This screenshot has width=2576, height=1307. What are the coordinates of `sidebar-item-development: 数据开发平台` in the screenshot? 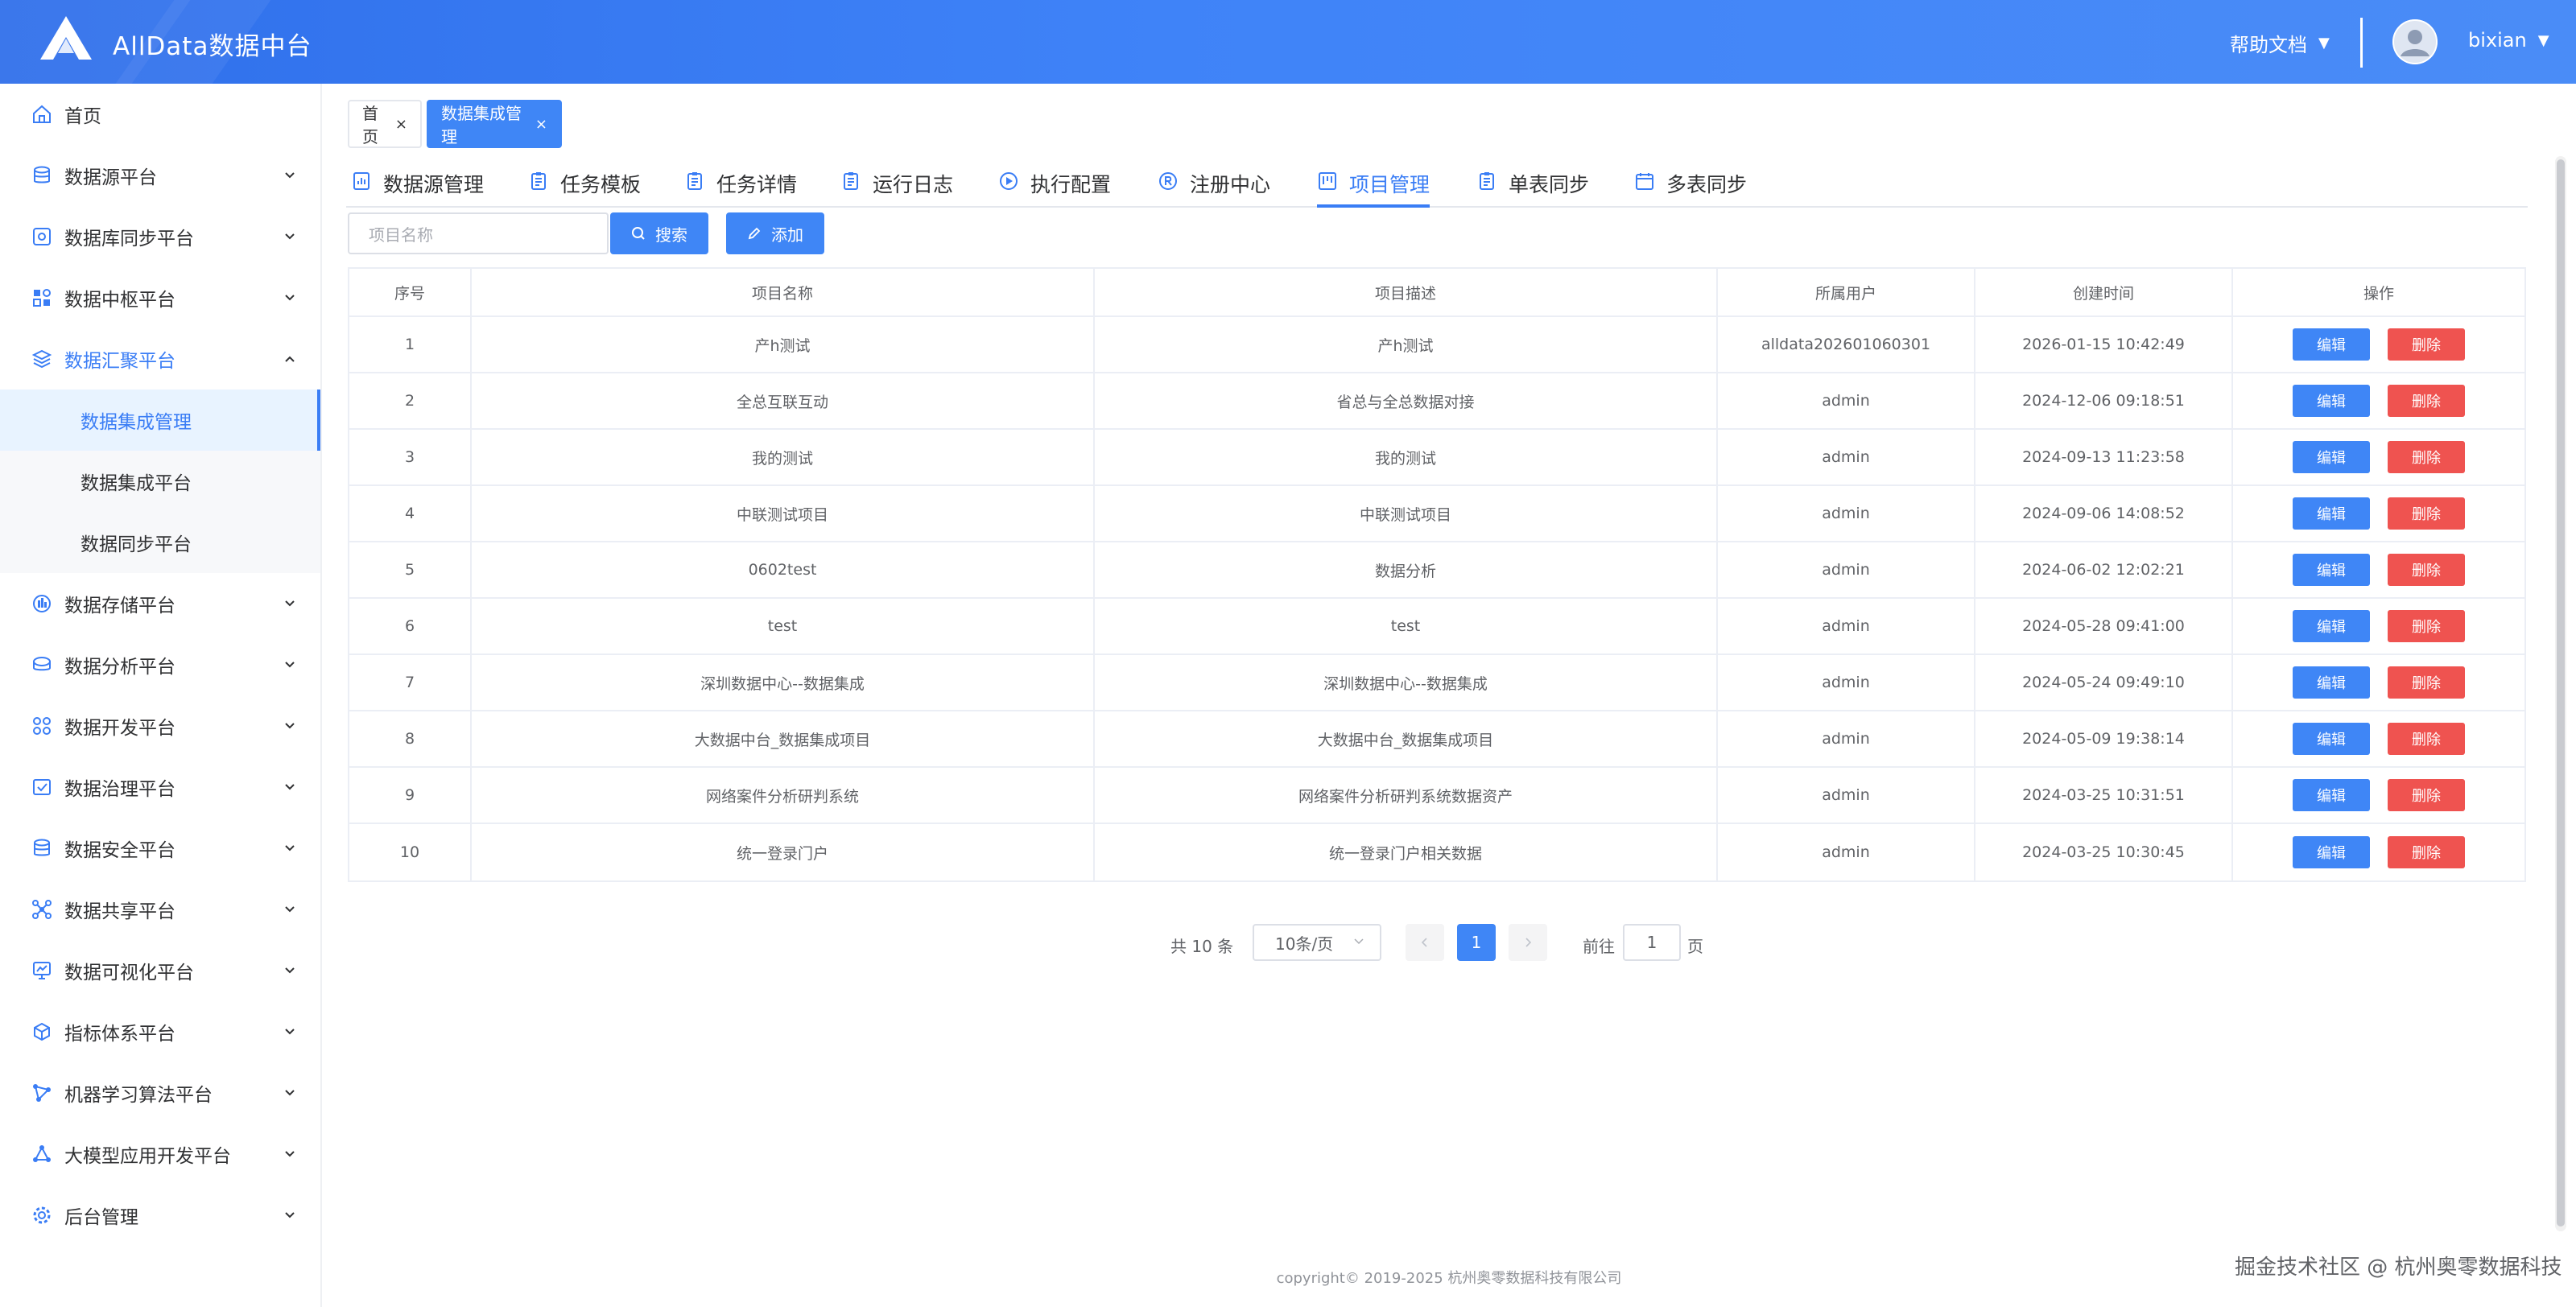 It's located at (160, 726).